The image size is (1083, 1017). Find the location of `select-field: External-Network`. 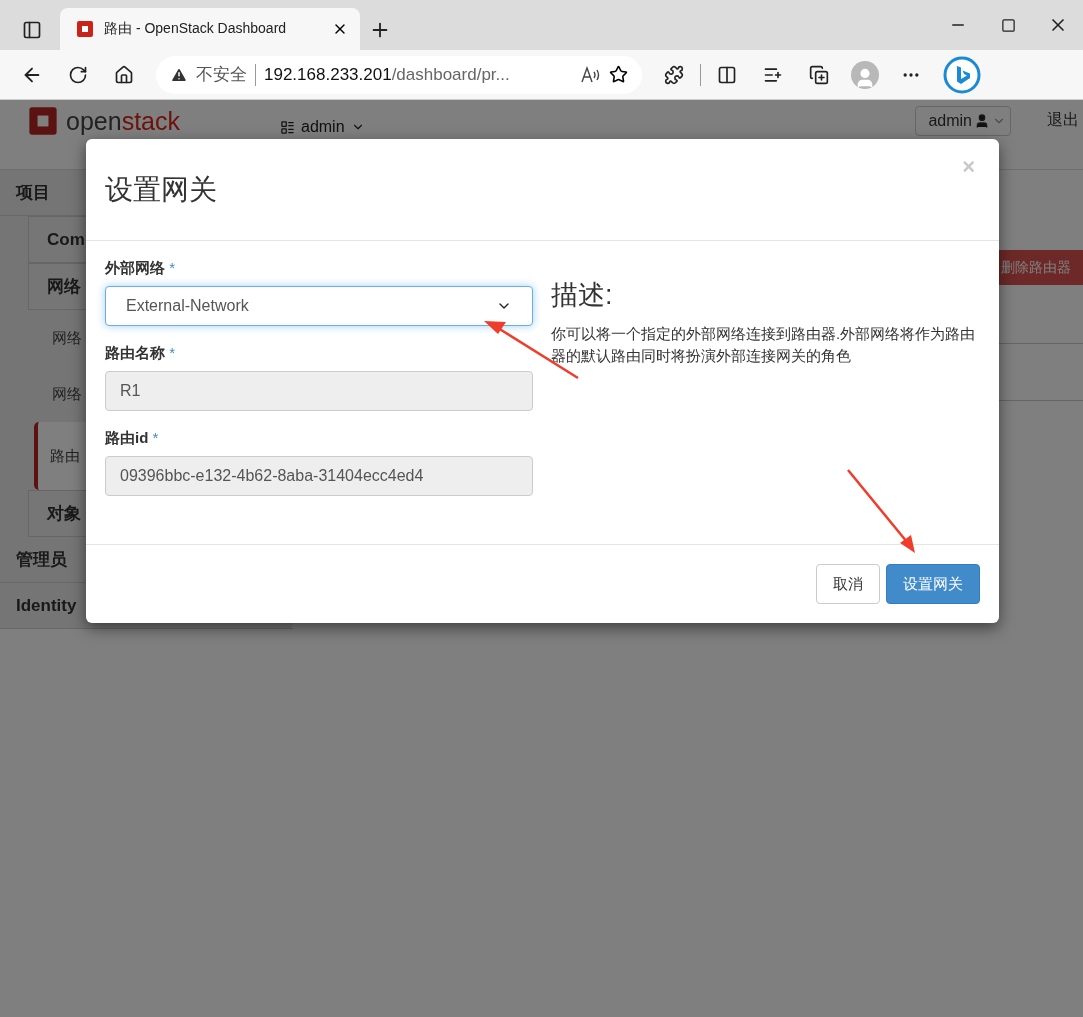

select-field: External-Network is located at coordinates (319, 306).